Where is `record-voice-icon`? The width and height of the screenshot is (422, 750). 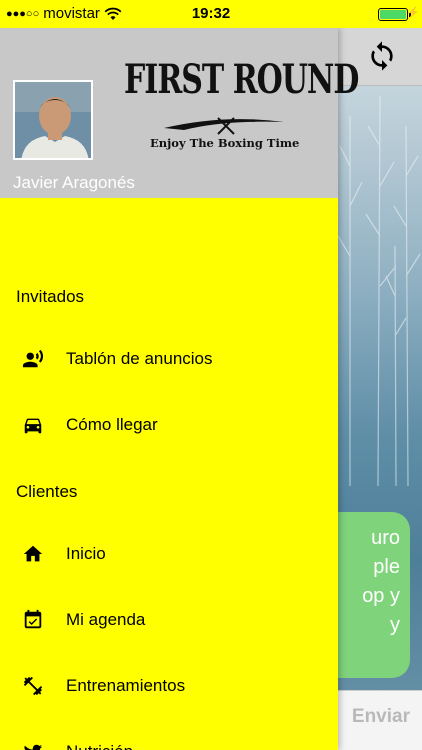 record-voice-icon is located at coordinates (33, 359).